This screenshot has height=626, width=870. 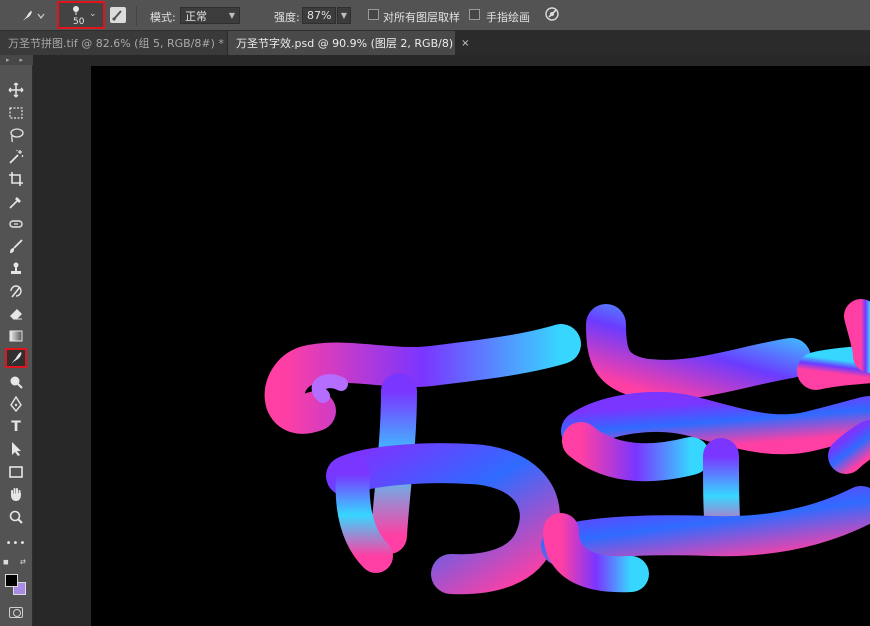 I want to click on lasso-tool-icon, so click(x=16, y=135).